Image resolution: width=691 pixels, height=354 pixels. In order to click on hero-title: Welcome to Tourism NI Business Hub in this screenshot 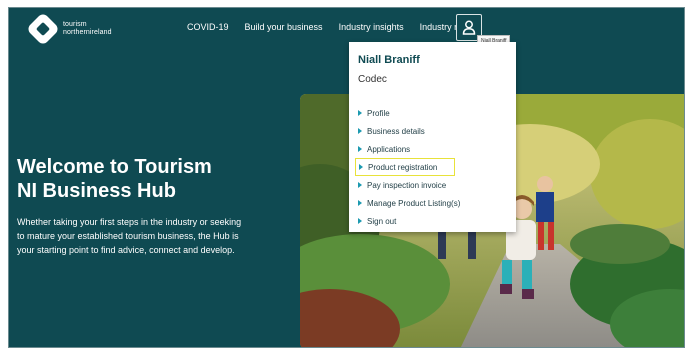, I will do `click(132, 179)`.